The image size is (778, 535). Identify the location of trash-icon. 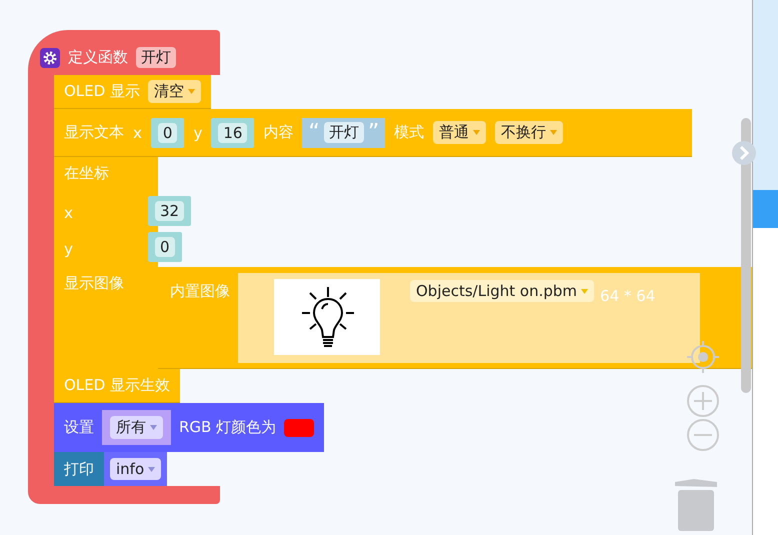
(696, 504).